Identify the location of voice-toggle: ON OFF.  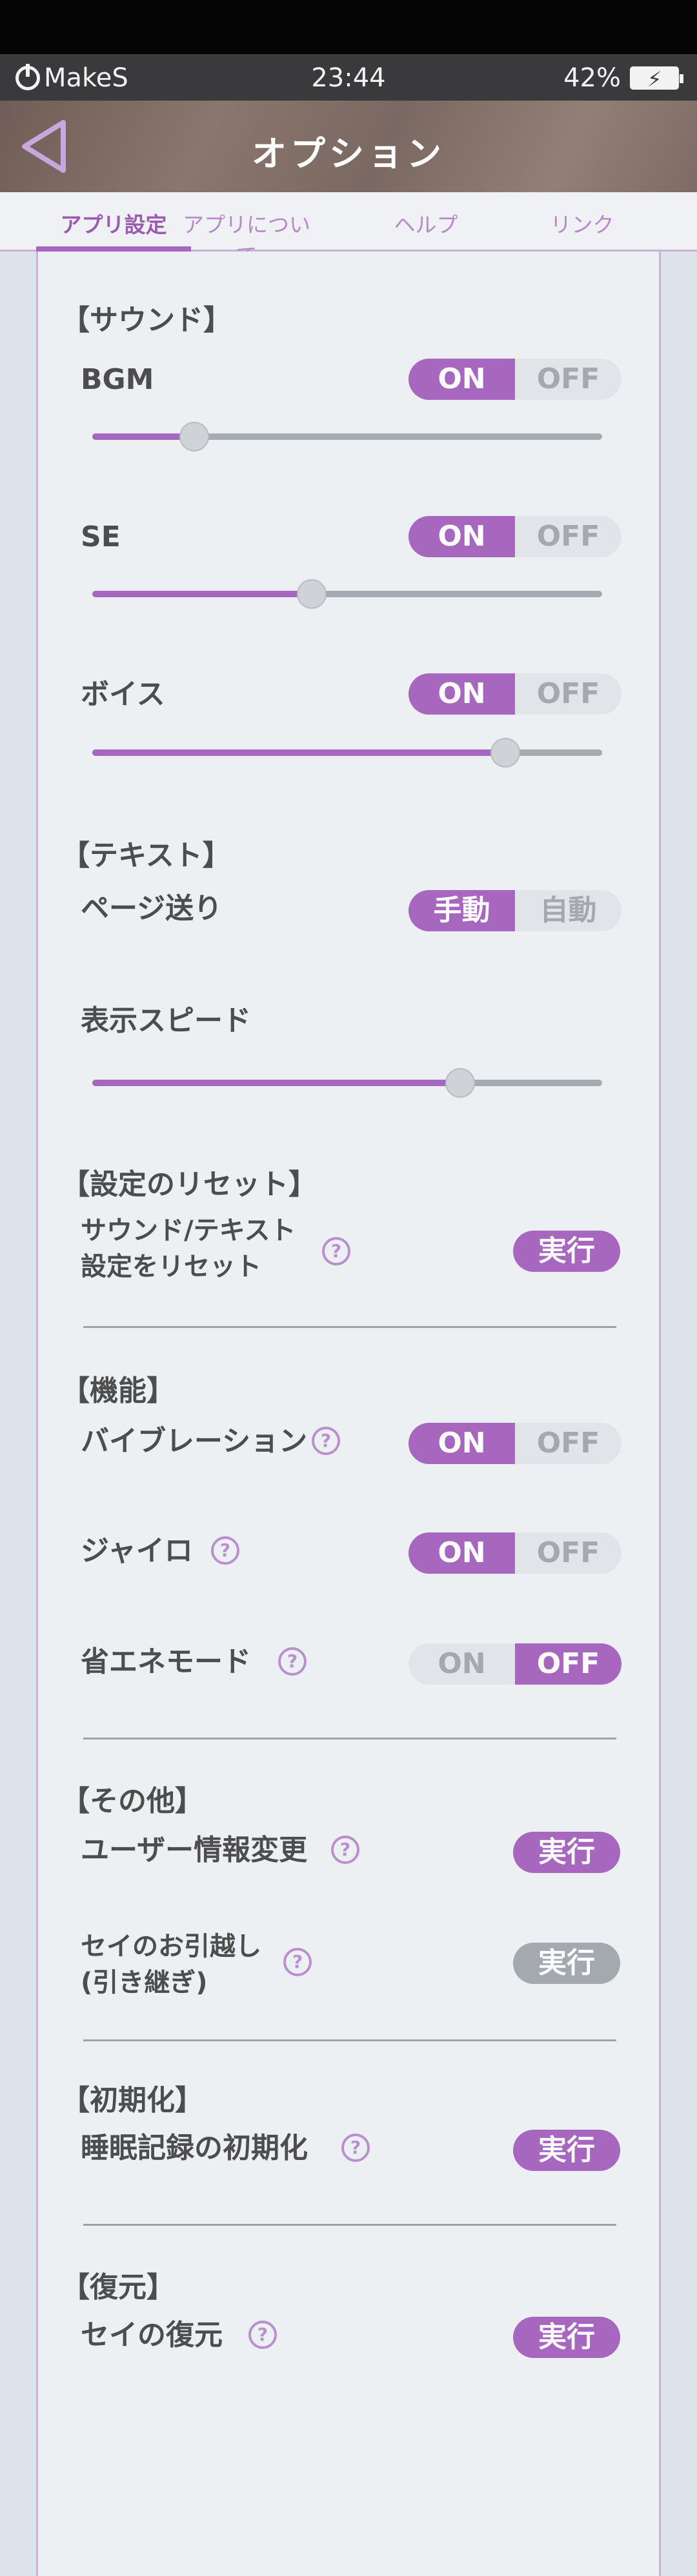
(515, 694).